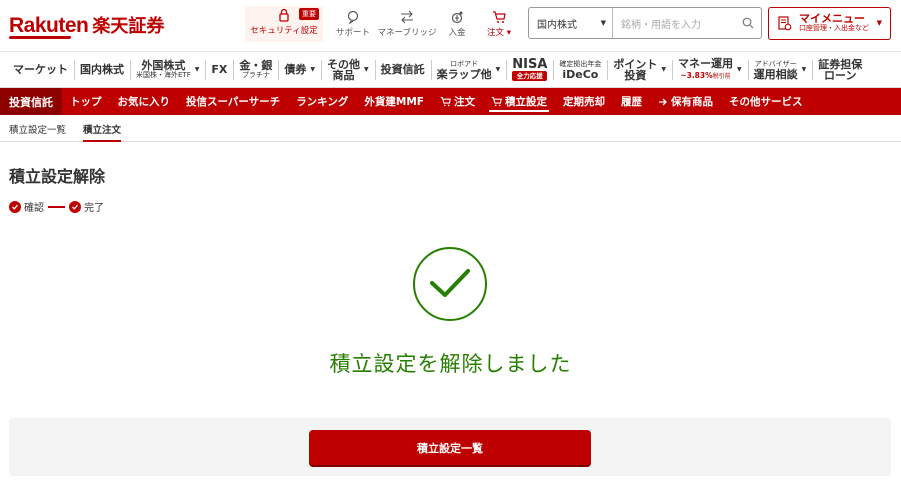 The image size is (901, 485). I want to click on arrow-right-icon, so click(662, 101).